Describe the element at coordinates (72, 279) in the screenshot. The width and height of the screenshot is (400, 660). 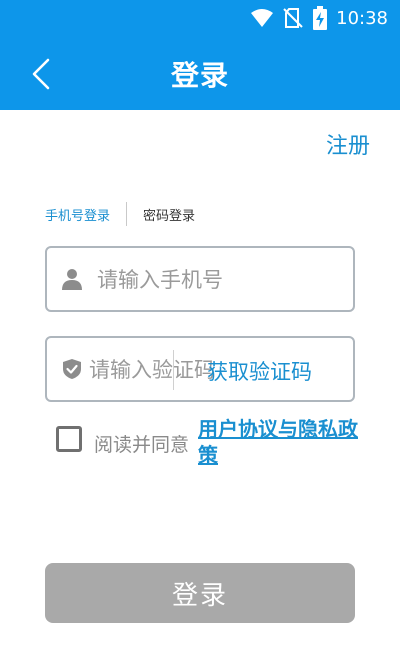
I see `person-icon` at that location.